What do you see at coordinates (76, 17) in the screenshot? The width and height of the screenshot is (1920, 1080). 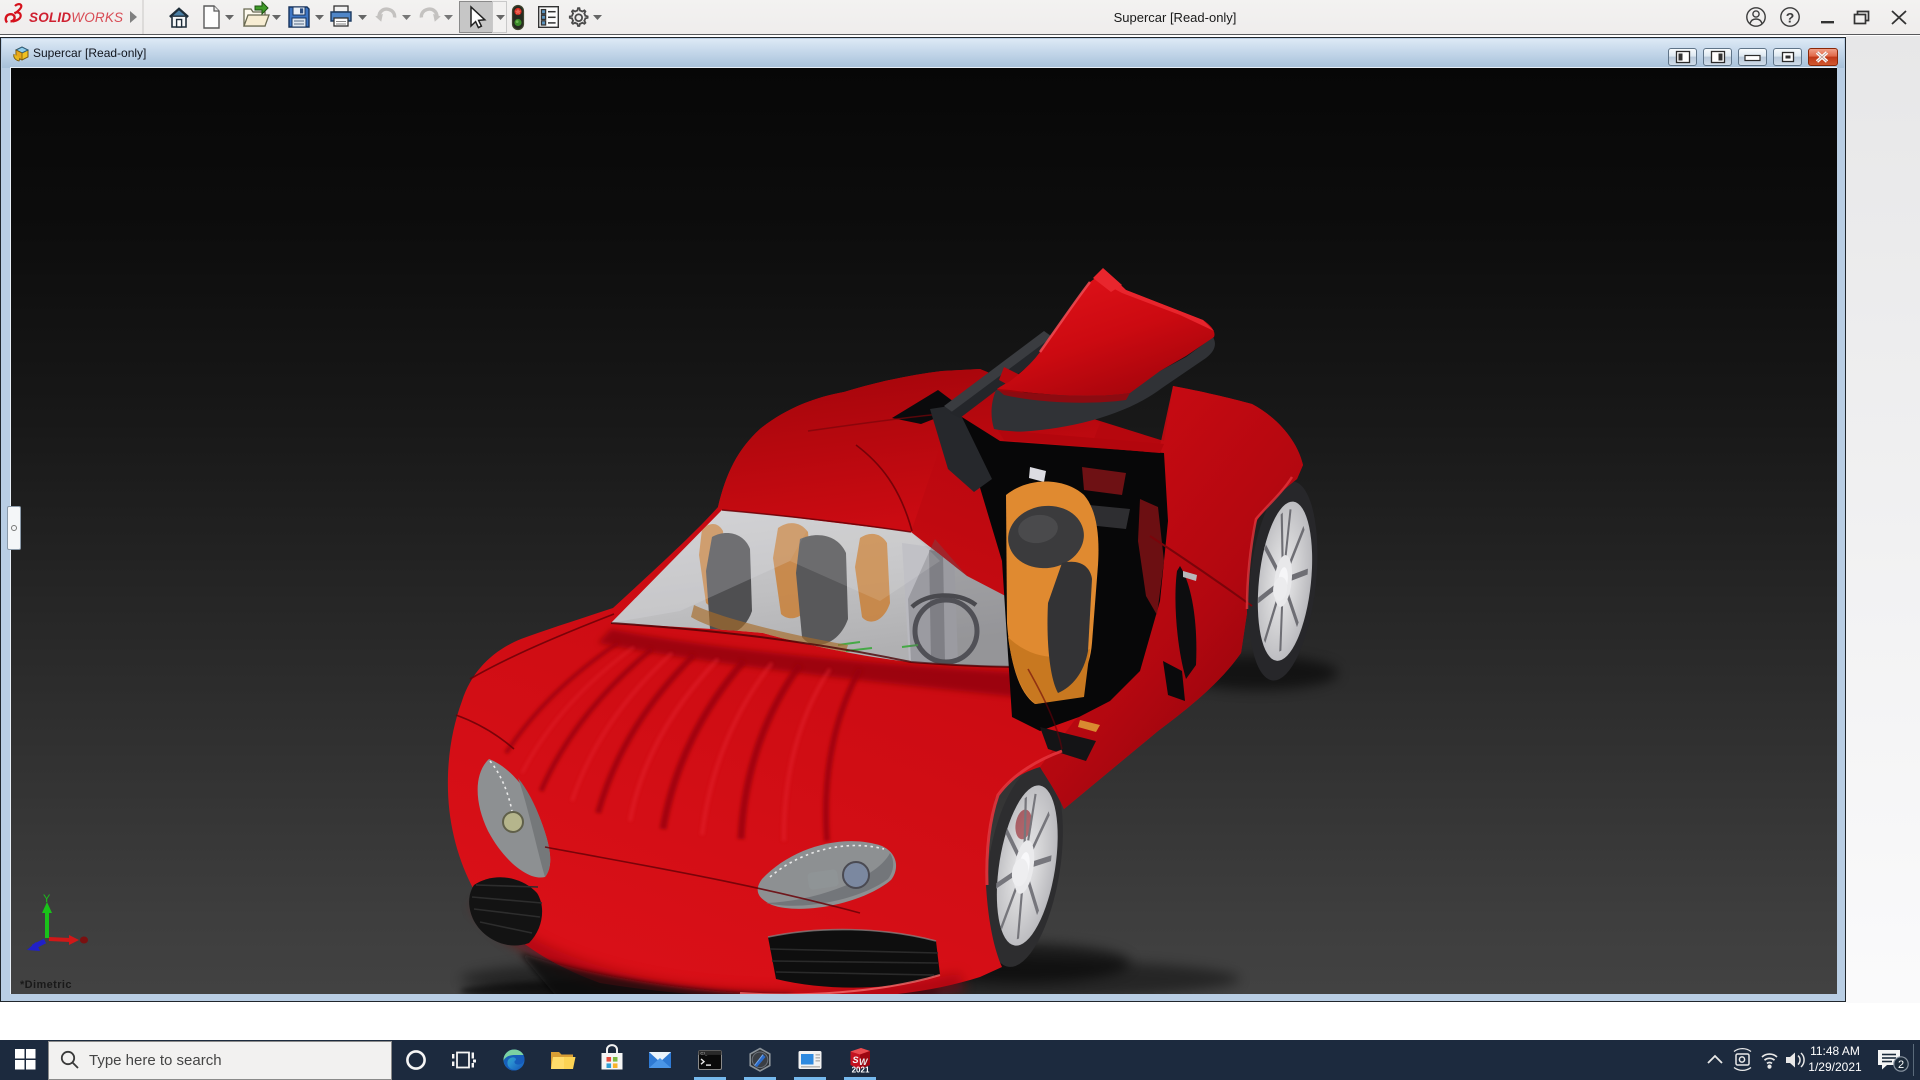 I see `svg-text: SOLIDWORKS` at bounding box center [76, 17].